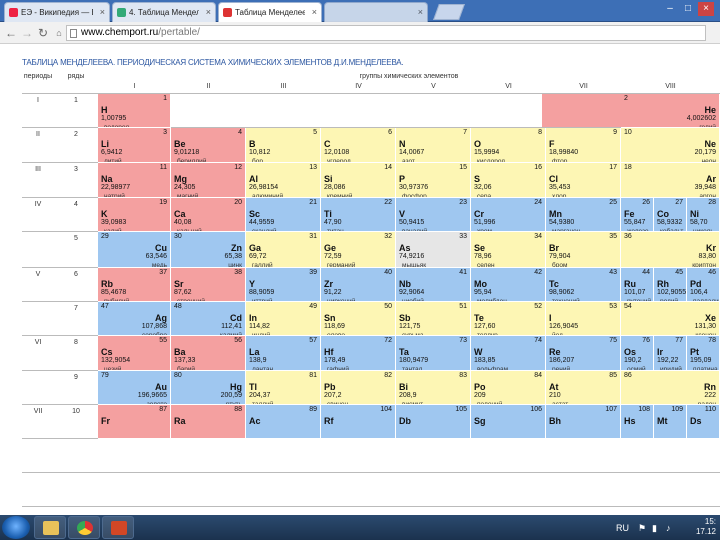  What do you see at coordinates (706, 527) in the screenshot?
I see `clock: 15: 17.12` at bounding box center [706, 527].